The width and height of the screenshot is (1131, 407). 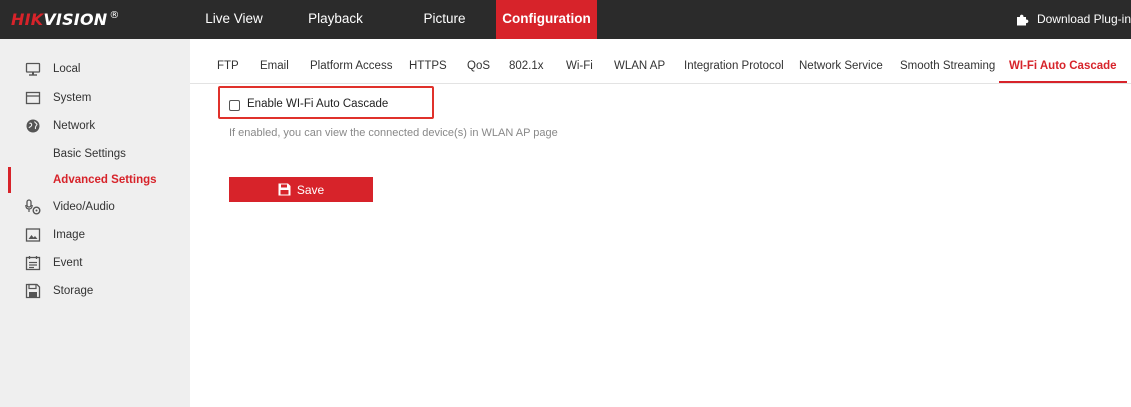 What do you see at coordinates (310, 189) in the screenshot?
I see `save-label: Save` at bounding box center [310, 189].